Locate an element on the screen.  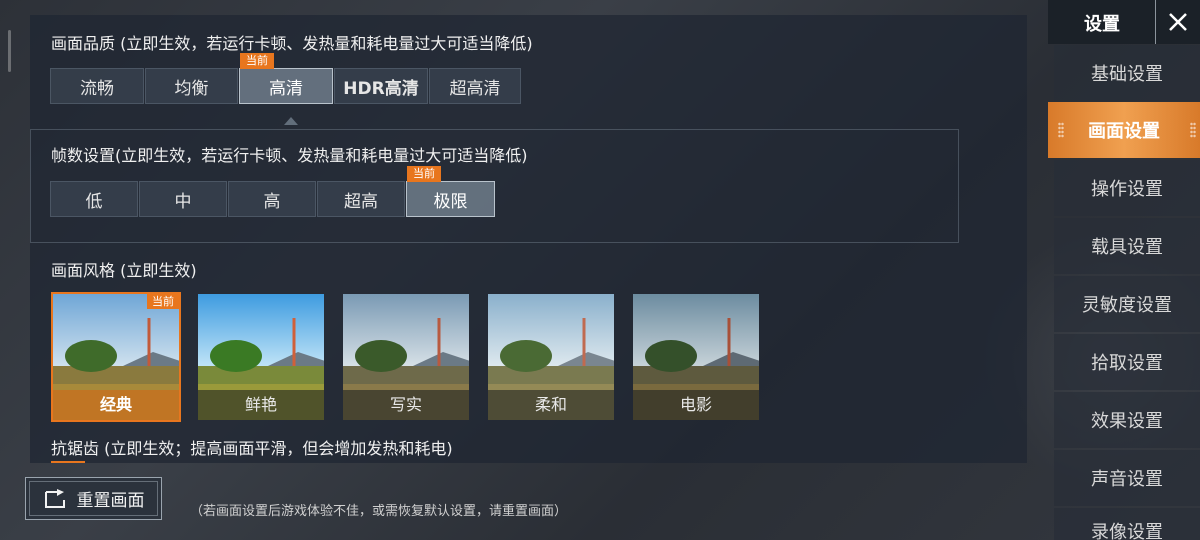
style-option-label: 鲜艳 is located at coordinates (261, 405).